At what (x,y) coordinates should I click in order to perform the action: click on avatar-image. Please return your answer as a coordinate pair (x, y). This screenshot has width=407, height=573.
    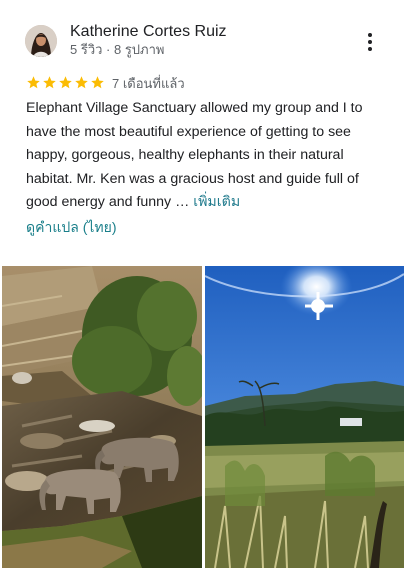
    Looking at the image, I should click on (41, 41).